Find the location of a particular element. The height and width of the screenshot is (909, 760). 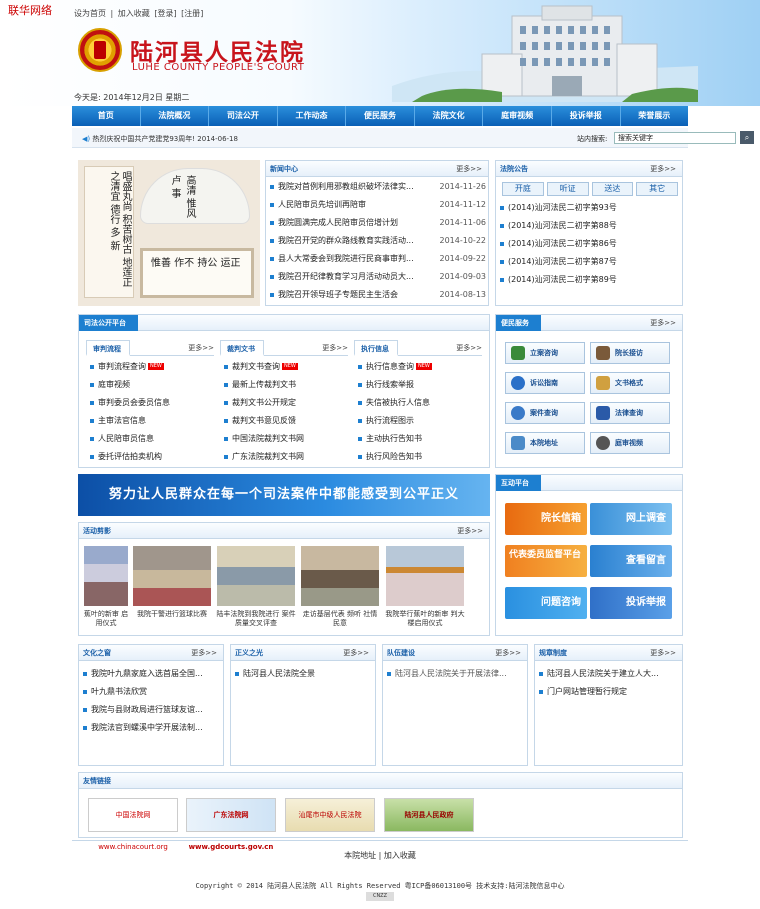

cnzz-badge: CNZZ is located at coordinates (380, 896).